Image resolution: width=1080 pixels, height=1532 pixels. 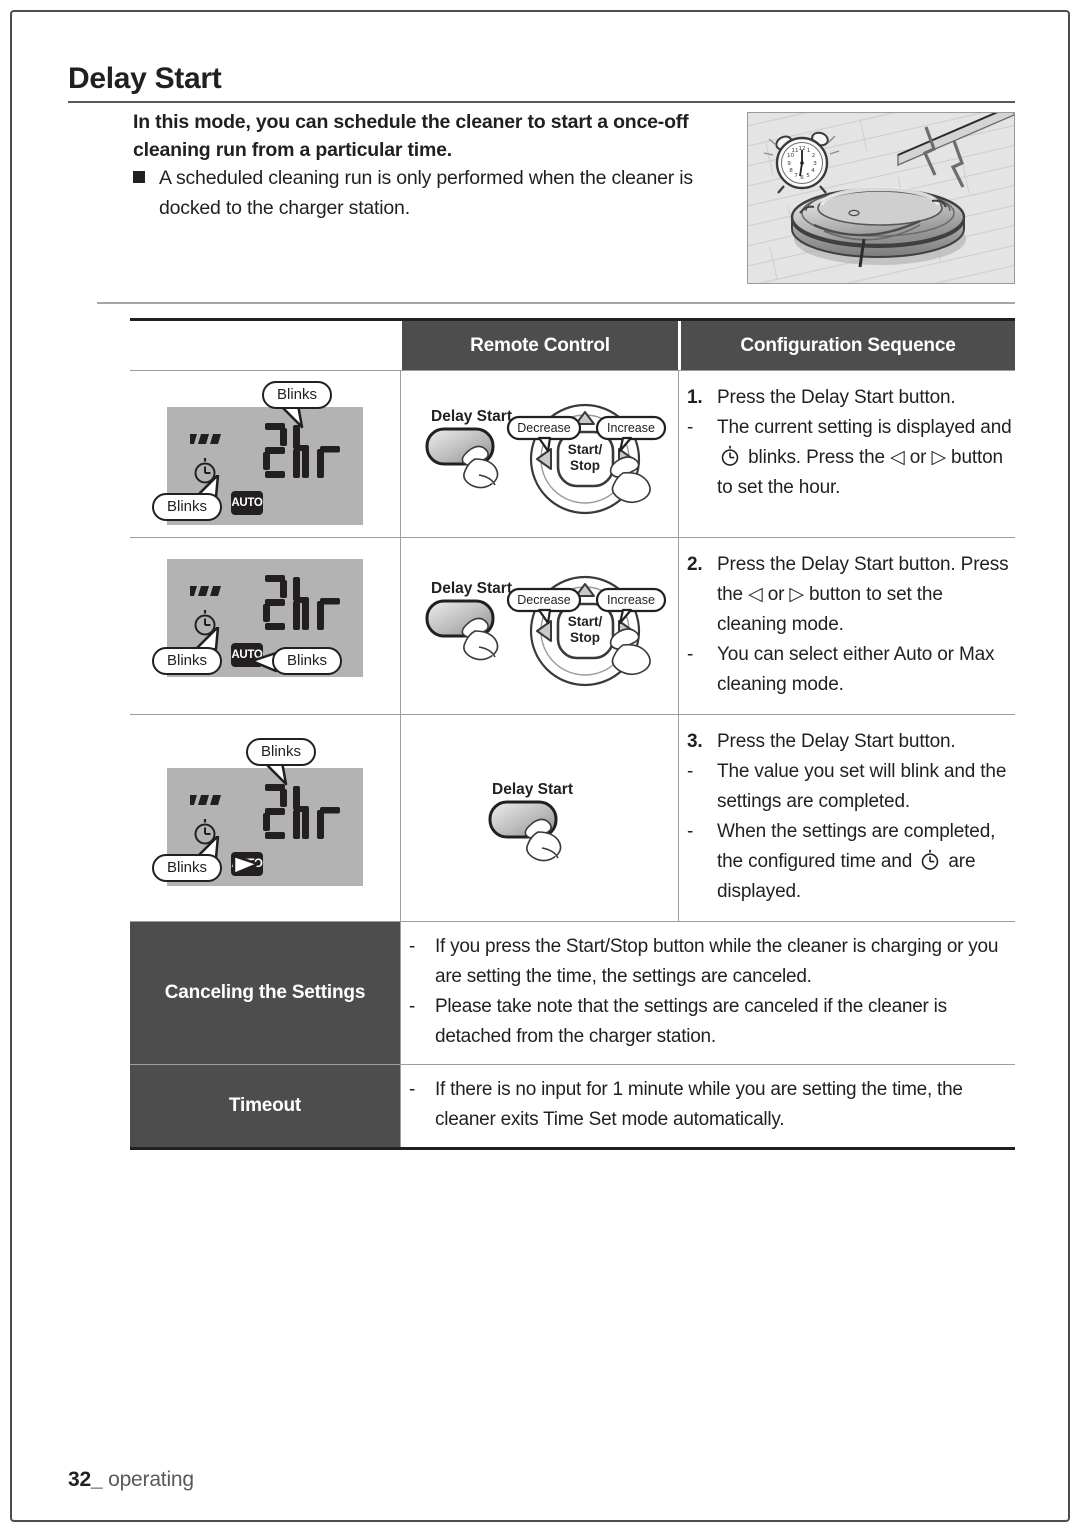 What do you see at coordinates (544, 428) in the screenshot?
I see `decrease-label: Decrease` at bounding box center [544, 428].